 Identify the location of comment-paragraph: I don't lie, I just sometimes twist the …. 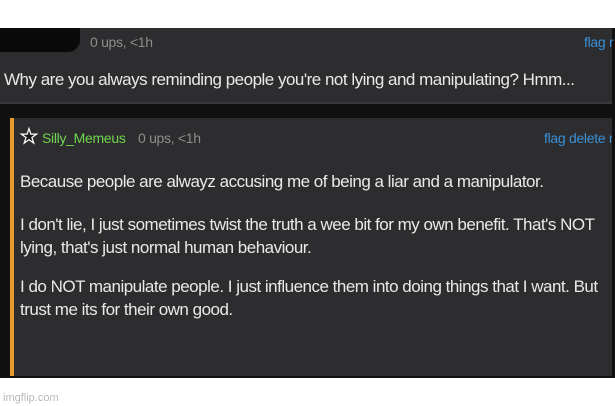
(307, 236).